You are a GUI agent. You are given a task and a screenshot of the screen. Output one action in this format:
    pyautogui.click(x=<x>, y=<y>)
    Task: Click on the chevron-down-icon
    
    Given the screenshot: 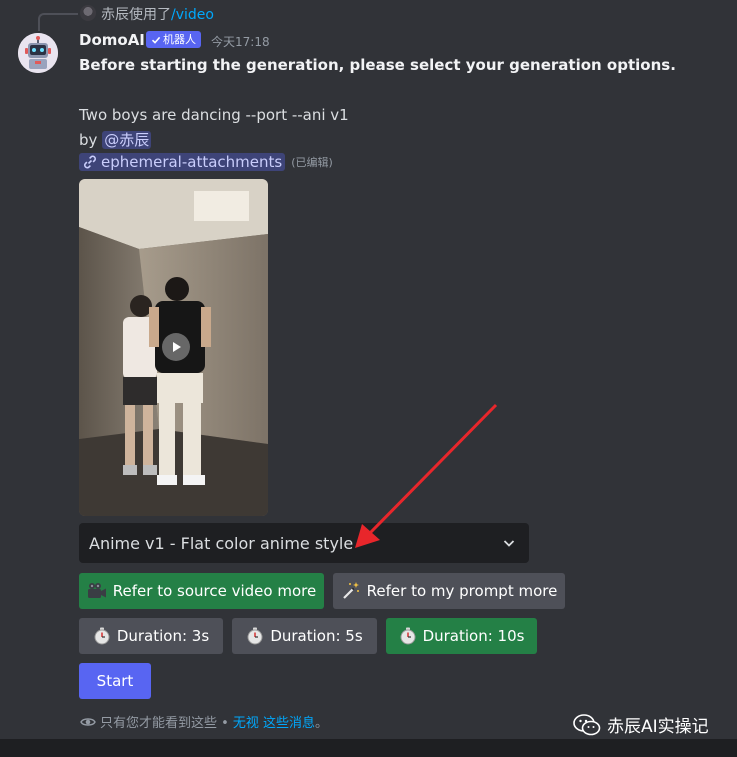 What is the action you would take?
    pyautogui.click(x=509, y=543)
    